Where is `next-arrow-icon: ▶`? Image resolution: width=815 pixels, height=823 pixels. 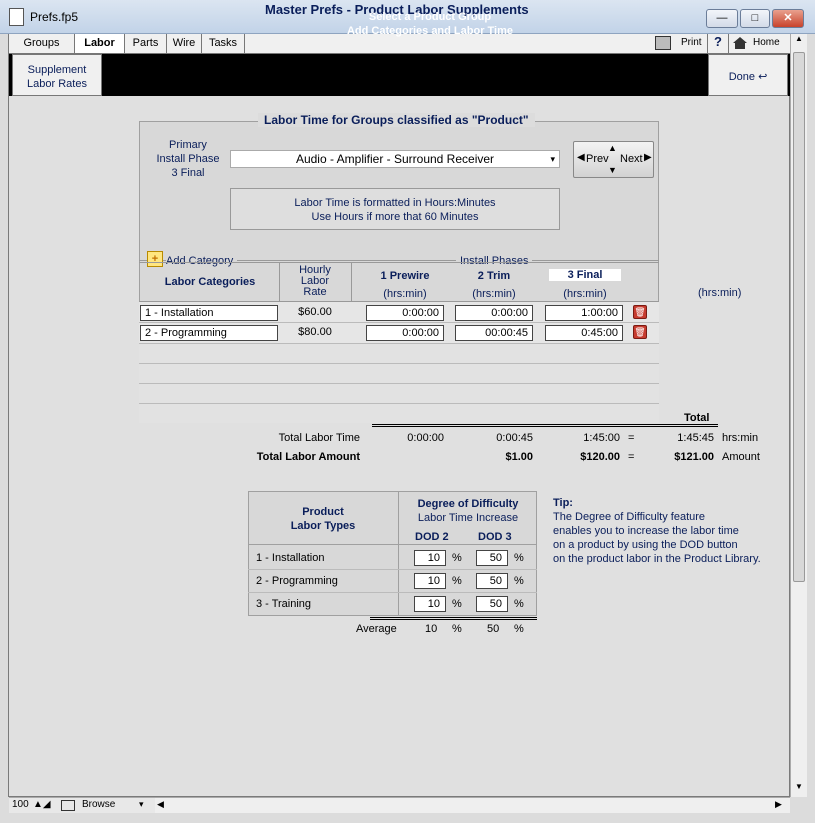 next-arrow-icon: ▶ is located at coordinates (648, 157).